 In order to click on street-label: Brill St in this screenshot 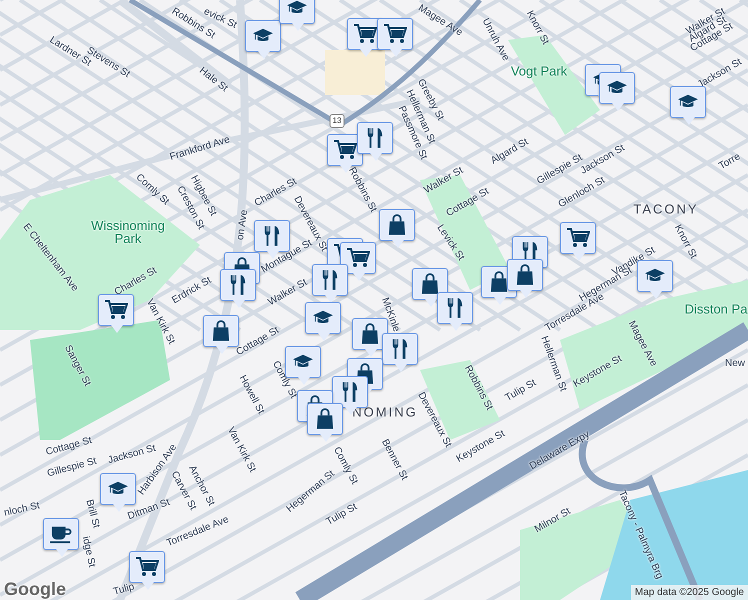, I will do `click(92, 514)`.